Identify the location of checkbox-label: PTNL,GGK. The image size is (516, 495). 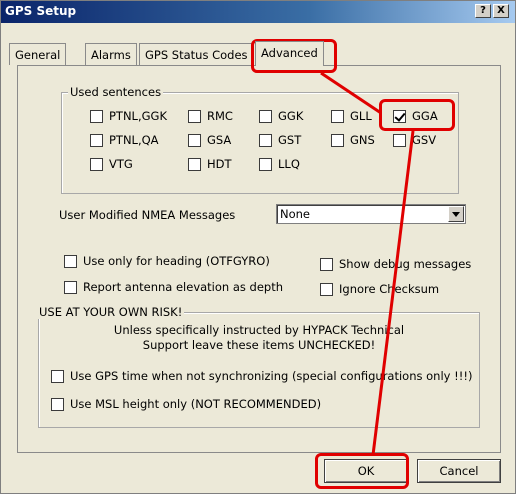
(138, 116).